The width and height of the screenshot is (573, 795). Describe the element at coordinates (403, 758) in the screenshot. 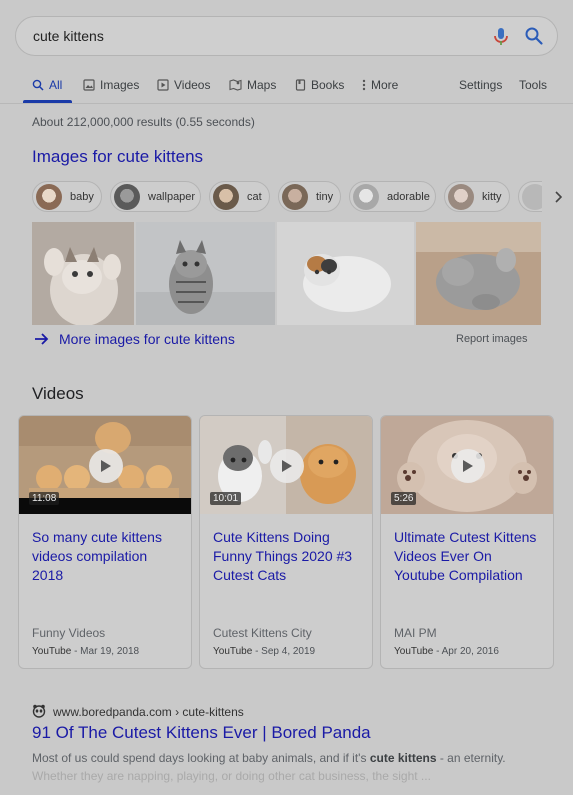

I see `snippet-highlight: cute kittens` at that location.